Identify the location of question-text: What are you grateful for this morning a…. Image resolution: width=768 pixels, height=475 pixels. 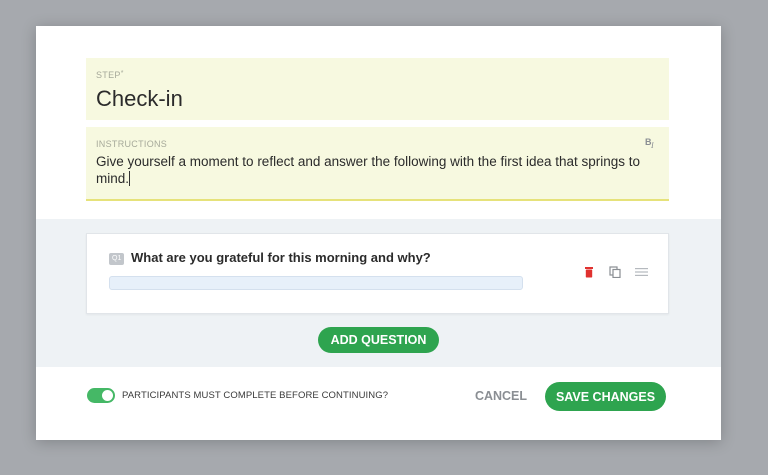
(281, 257).